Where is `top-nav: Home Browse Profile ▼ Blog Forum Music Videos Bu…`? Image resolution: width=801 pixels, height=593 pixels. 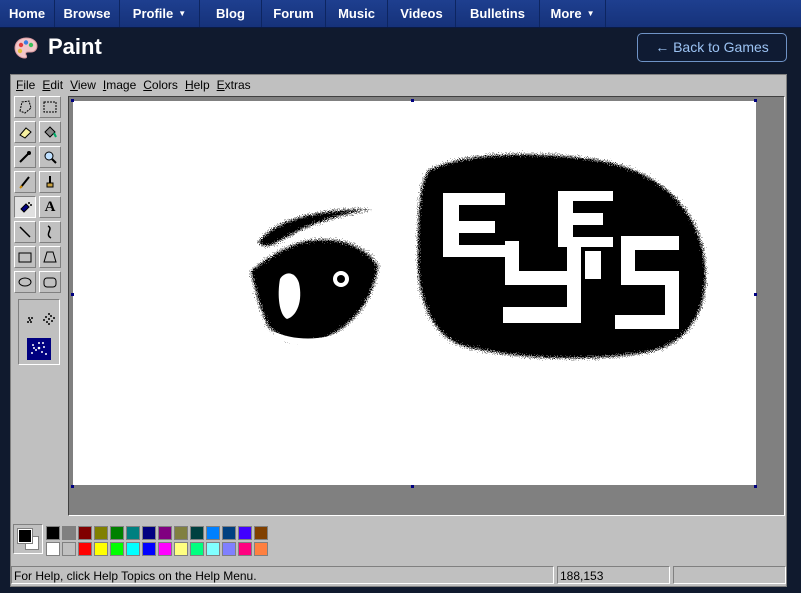 top-nav: Home Browse Profile ▼ Blog Forum Music Videos Bu… is located at coordinates (400, 14).